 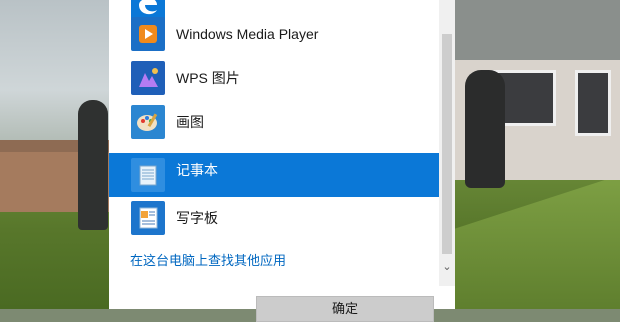 I want to click on wordpad-icon, so click(x=148, y=218).